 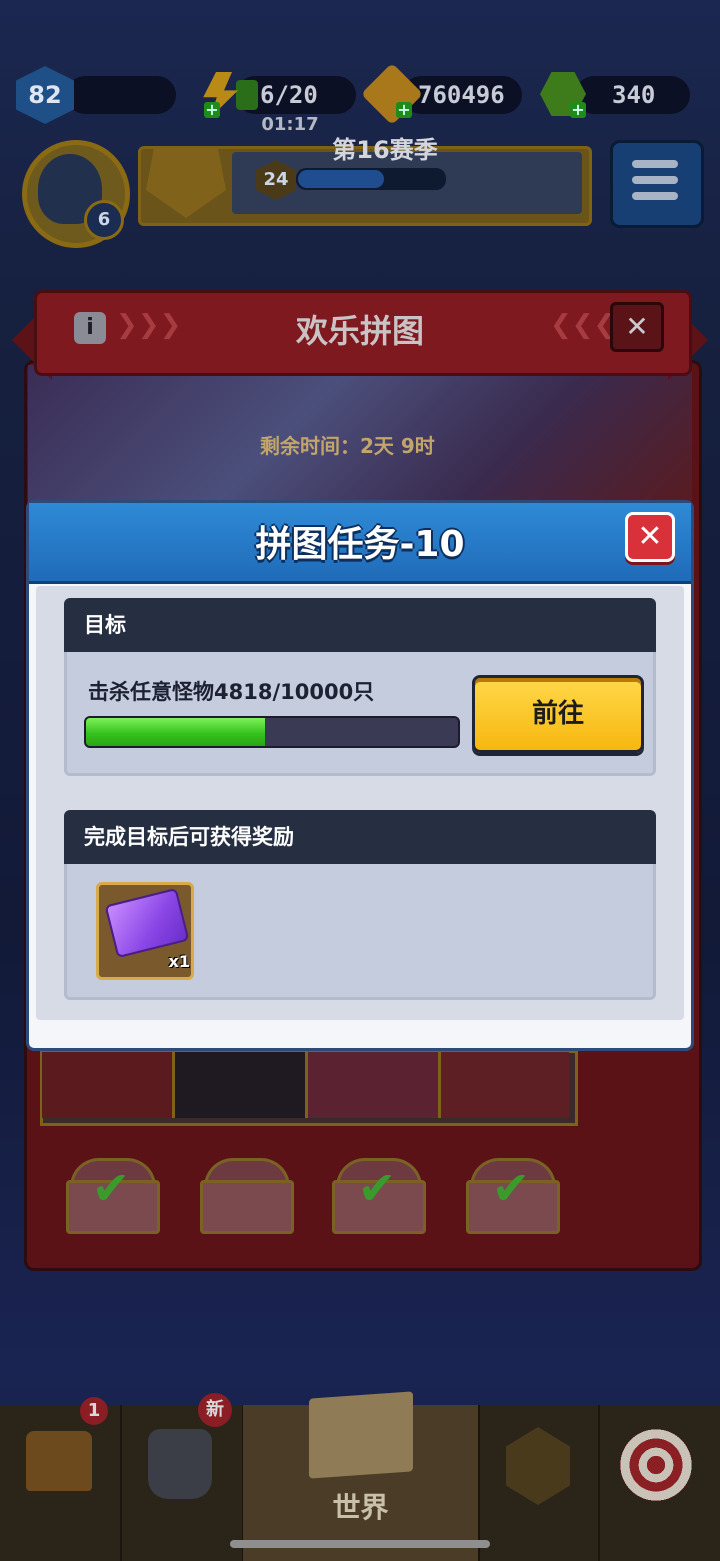 What do you see at coordinates (558, 714) in the screenshot?
I see `go-button: 前往` at bounding box center [558, 714].